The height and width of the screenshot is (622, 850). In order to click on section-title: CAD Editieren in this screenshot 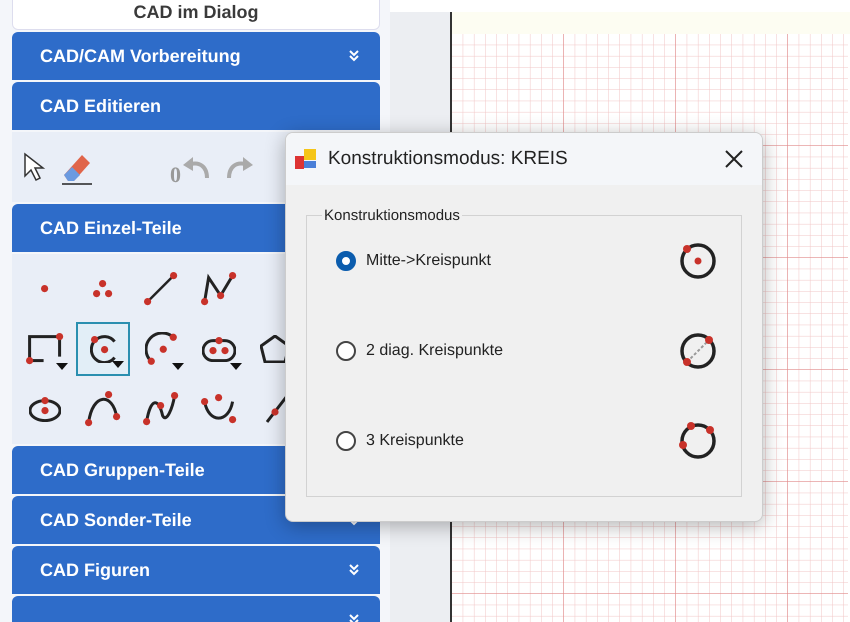, I will do `click(101, 106)`.